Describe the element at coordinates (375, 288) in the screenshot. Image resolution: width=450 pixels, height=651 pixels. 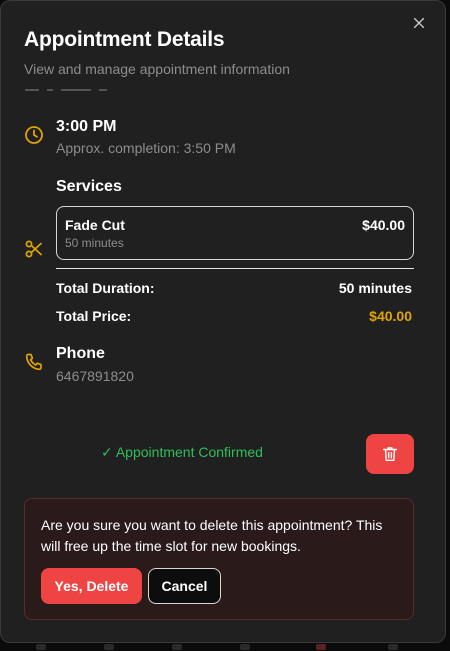
I see `total-duration-value: 50 minutes` at that location.